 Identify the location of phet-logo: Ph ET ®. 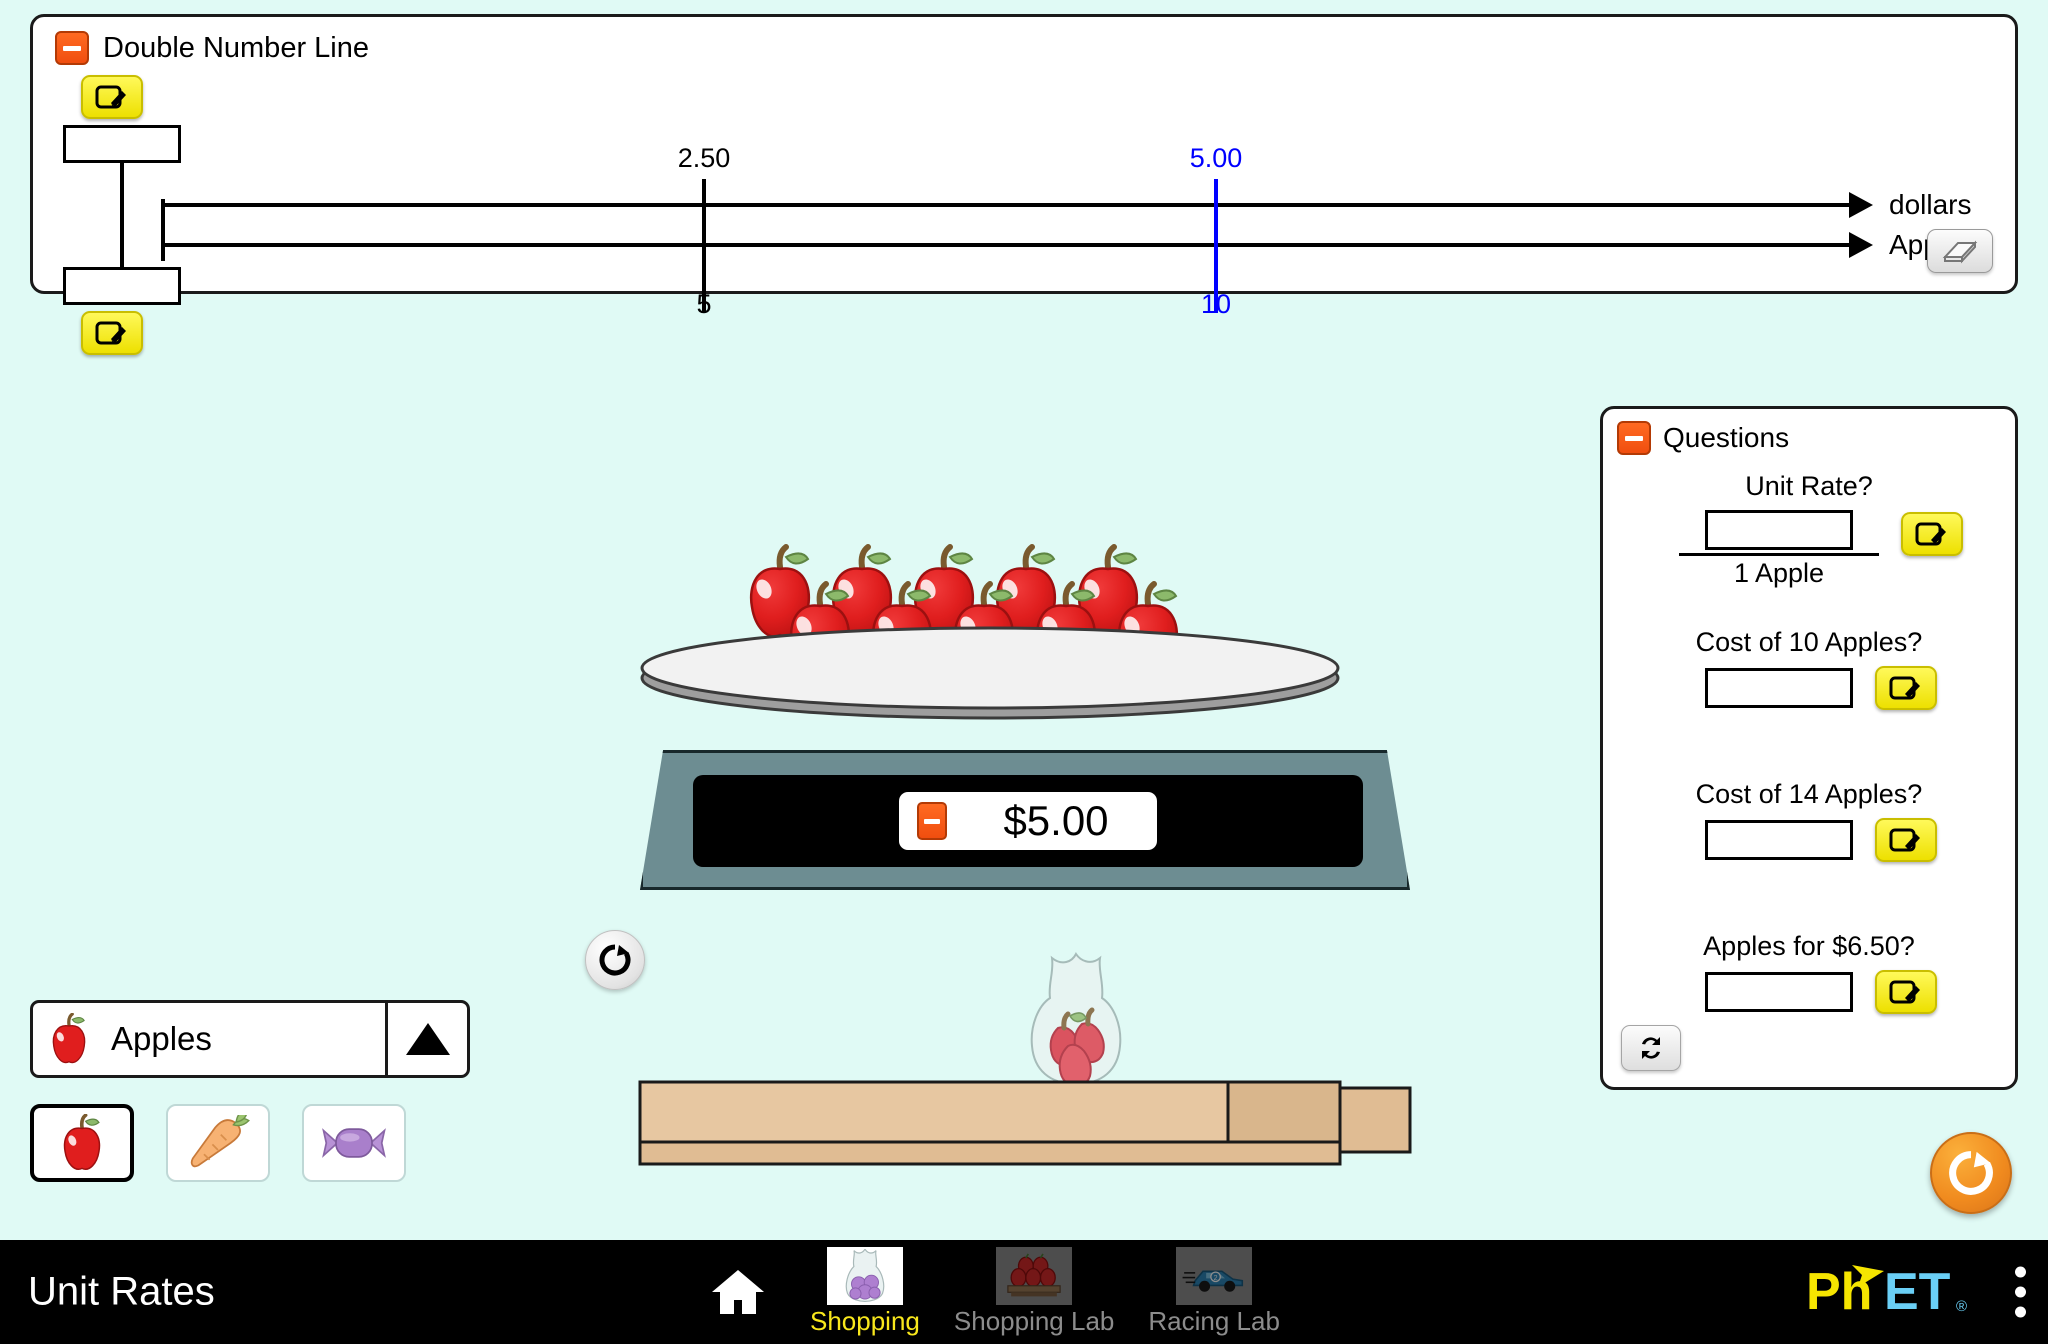
(1890, 1292).